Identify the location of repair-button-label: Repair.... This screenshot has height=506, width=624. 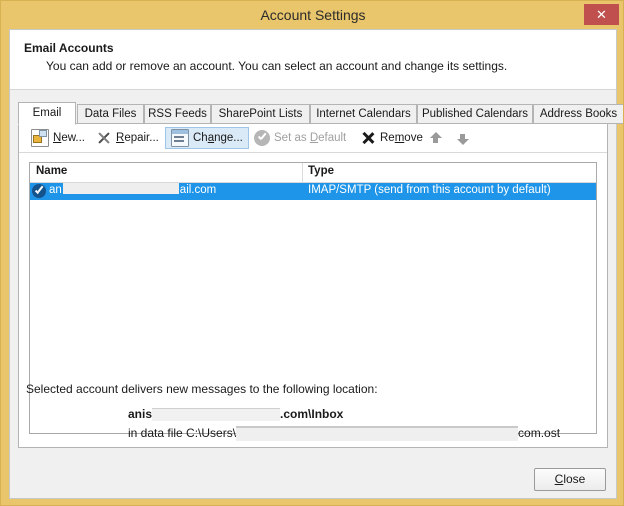
(137, 138).